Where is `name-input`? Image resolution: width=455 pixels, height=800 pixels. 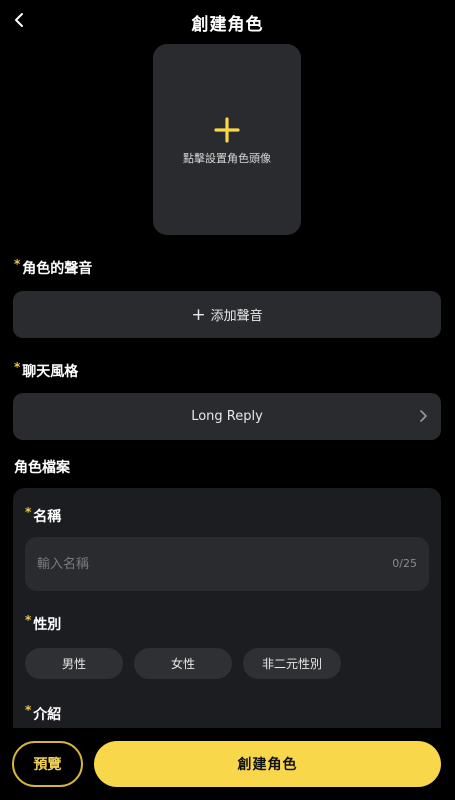 name-input is located at coordinates (227, 564).